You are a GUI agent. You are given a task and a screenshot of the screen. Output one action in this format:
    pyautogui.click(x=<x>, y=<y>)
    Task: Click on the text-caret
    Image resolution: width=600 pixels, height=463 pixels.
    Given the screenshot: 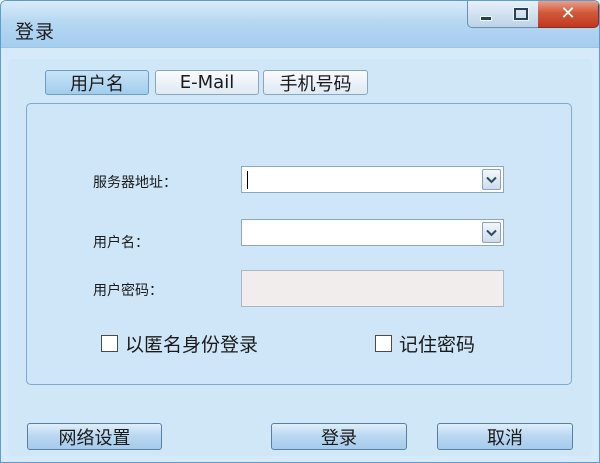 What is the action you would take?
    pyautogui.click(x=247, y=180)
    